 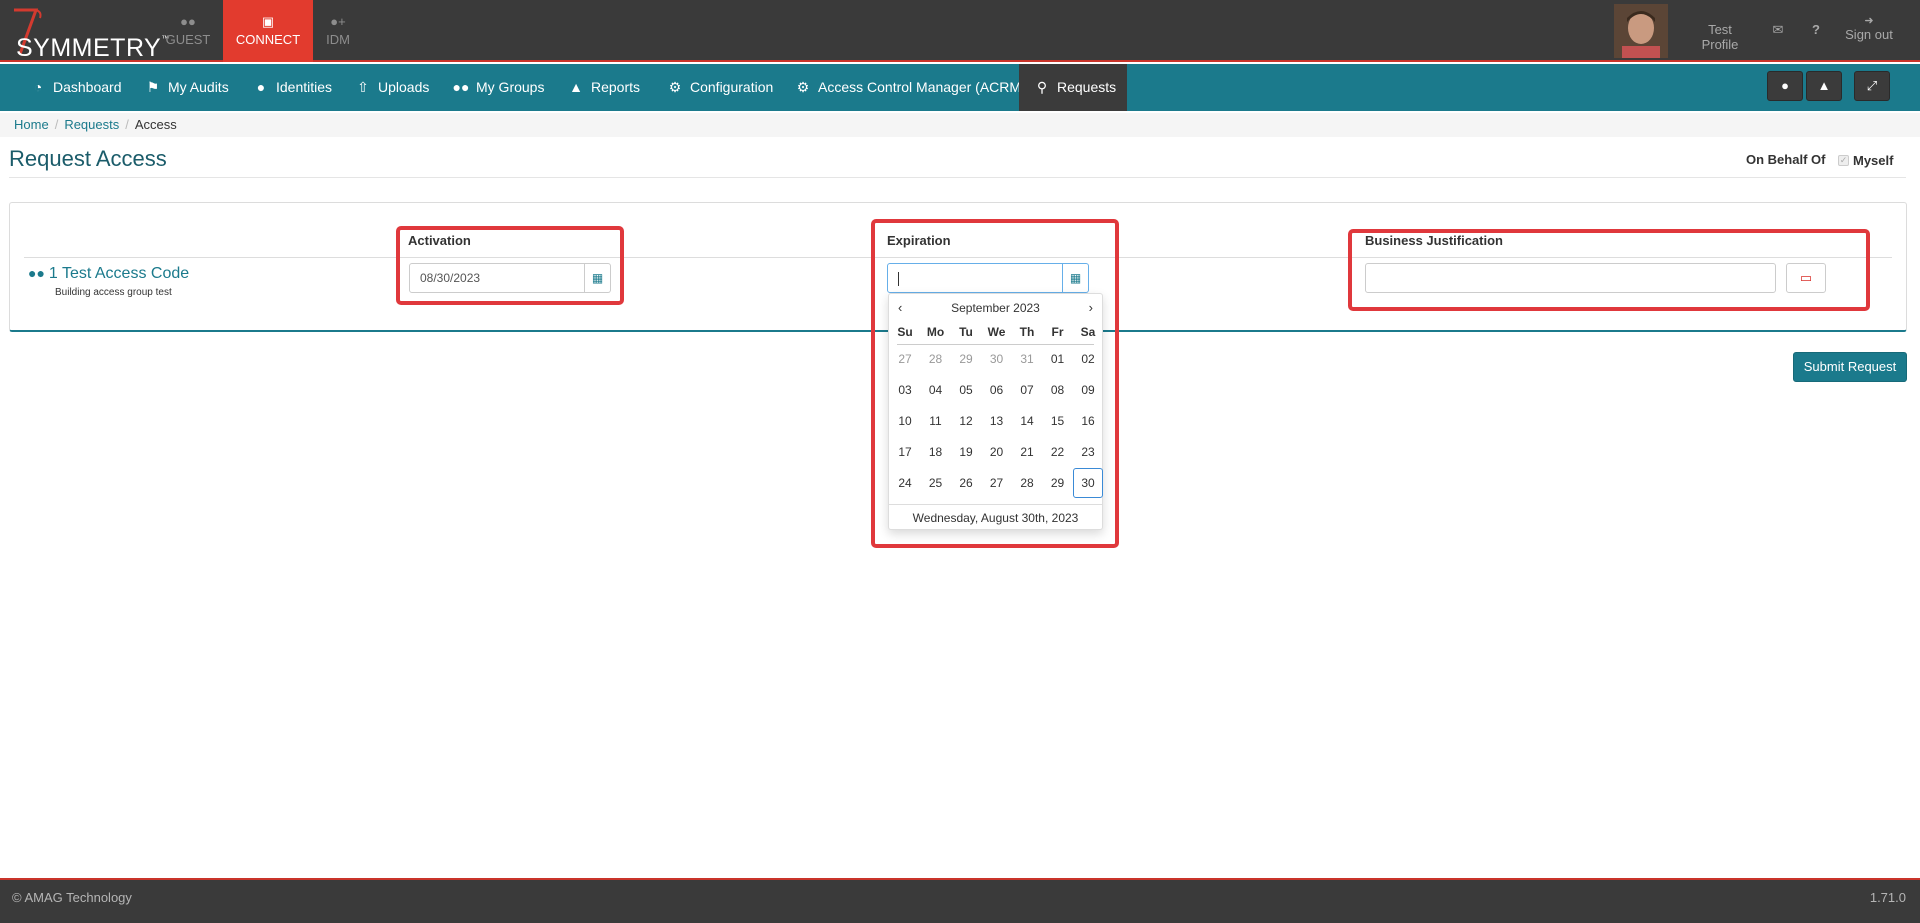 I want to click on nav-label: Reports, so click(x=616, y=87).